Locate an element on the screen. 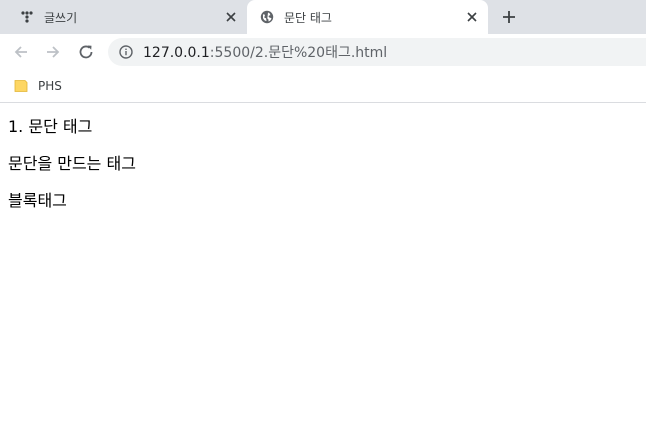 Image resolution: width=646 pixels, height=443 pixels. arrow-left-icon is located at coordinates (20, 52).